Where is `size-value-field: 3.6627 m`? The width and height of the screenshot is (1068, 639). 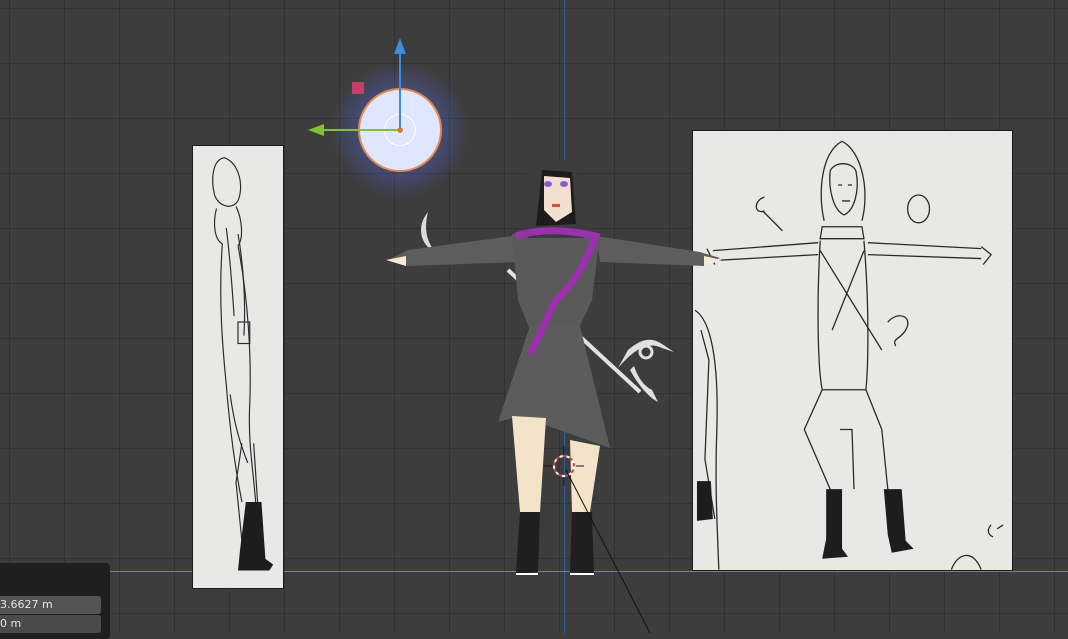
size-value-field: 3.6627 m is located at coordinates (50, 605).